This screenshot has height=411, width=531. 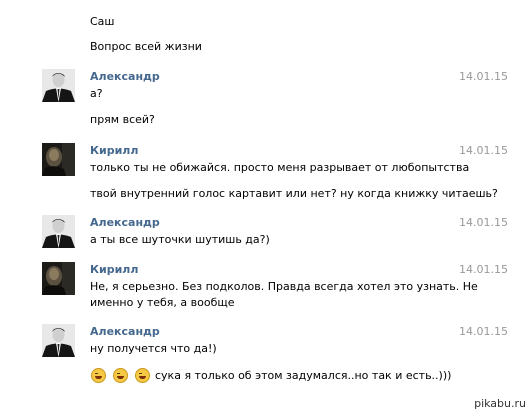 I want to click on message-text: именно у тебя, а вообще, so click(x=162, y=302).